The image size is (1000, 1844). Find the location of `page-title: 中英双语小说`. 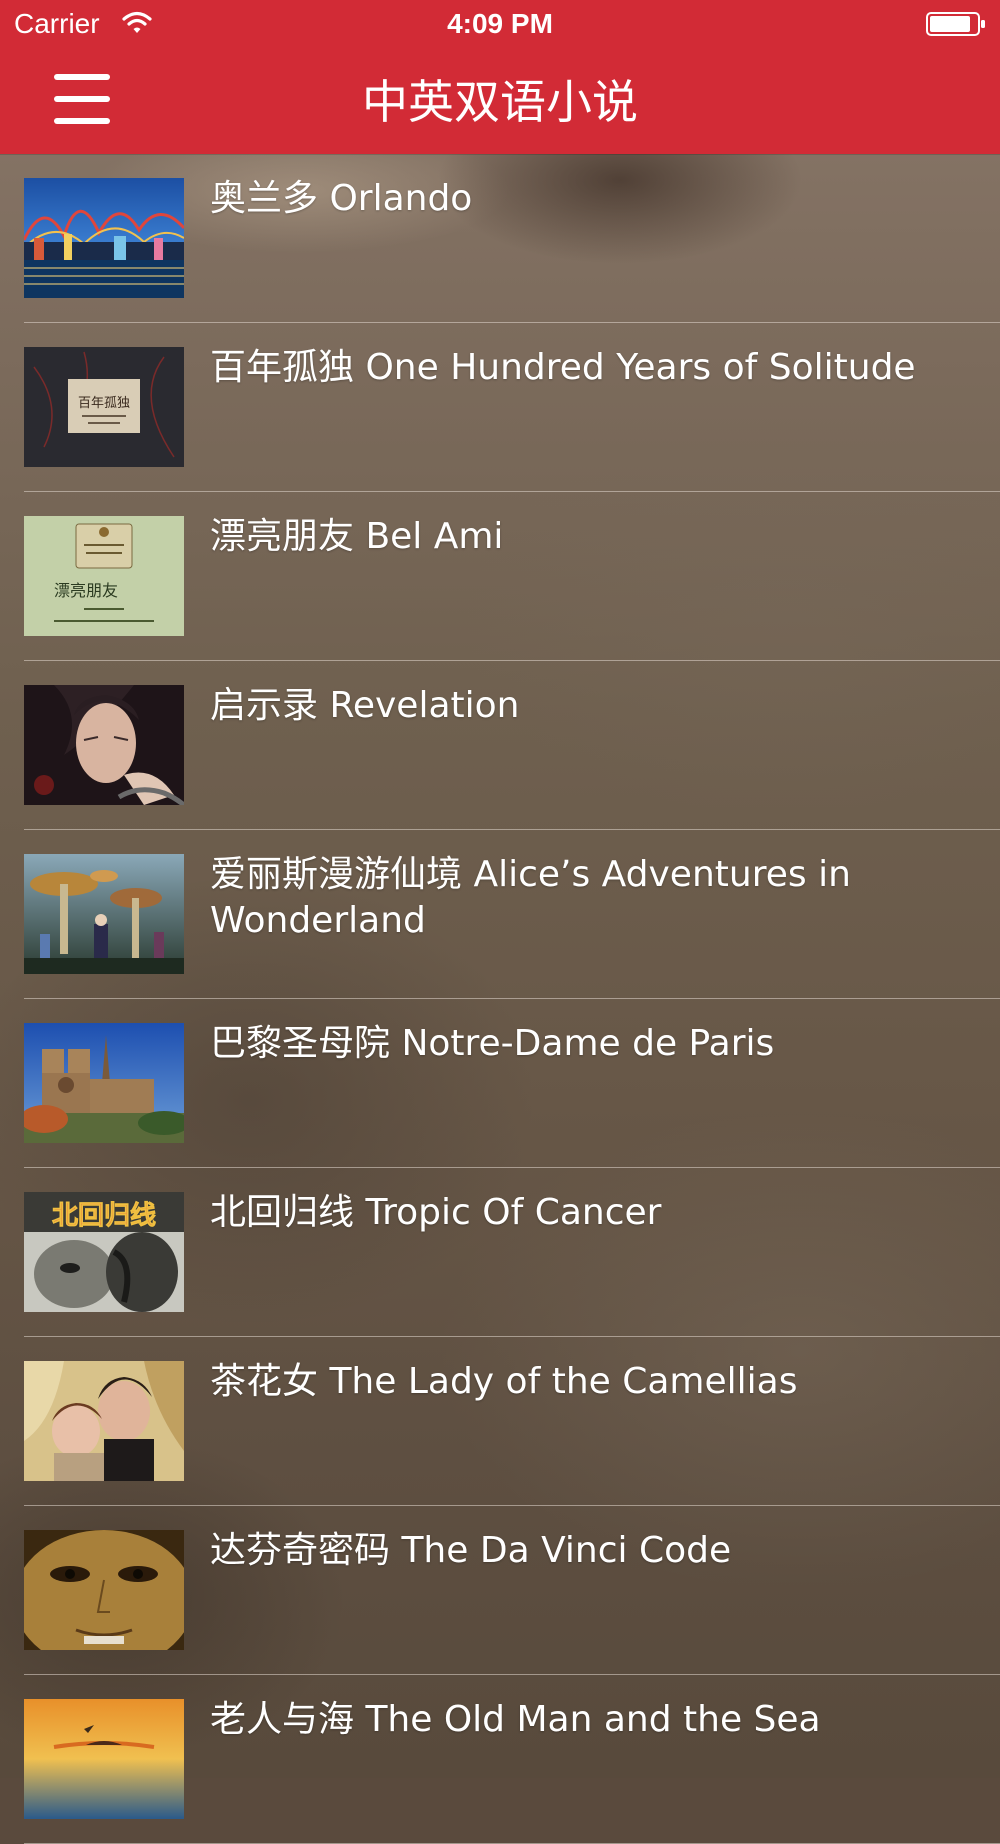

page-title: 中英双语小说 is located at coordinates (500, 102).